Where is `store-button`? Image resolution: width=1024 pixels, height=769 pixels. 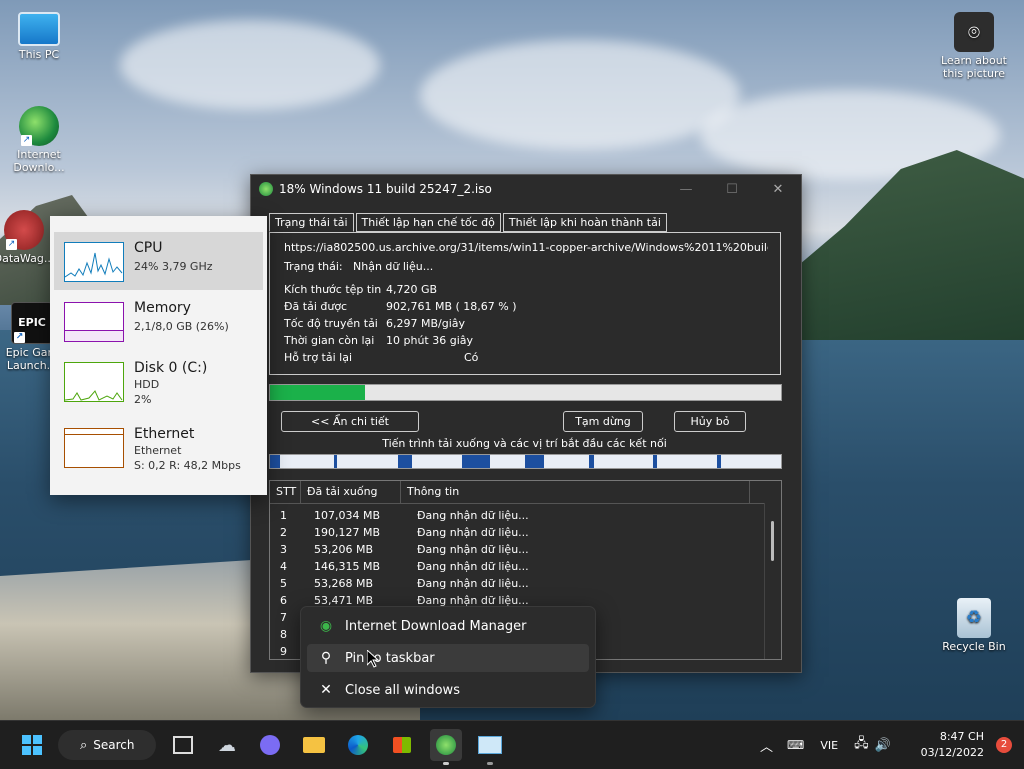
store-button is located at coordinates (402, 745).